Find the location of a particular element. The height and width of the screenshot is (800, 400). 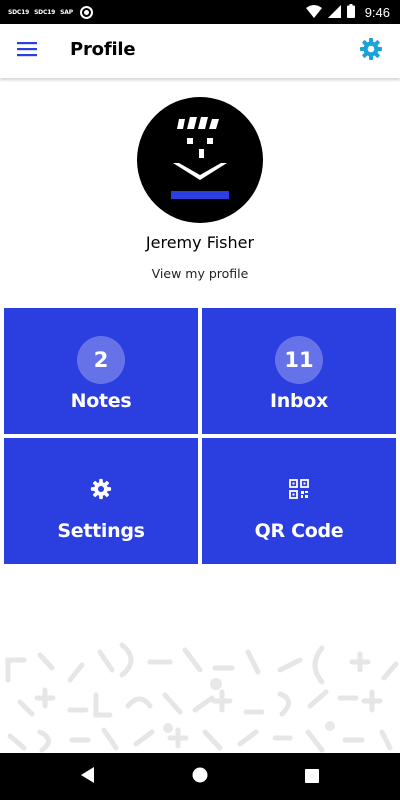

signal-icon is located at coordinates (334, 12).